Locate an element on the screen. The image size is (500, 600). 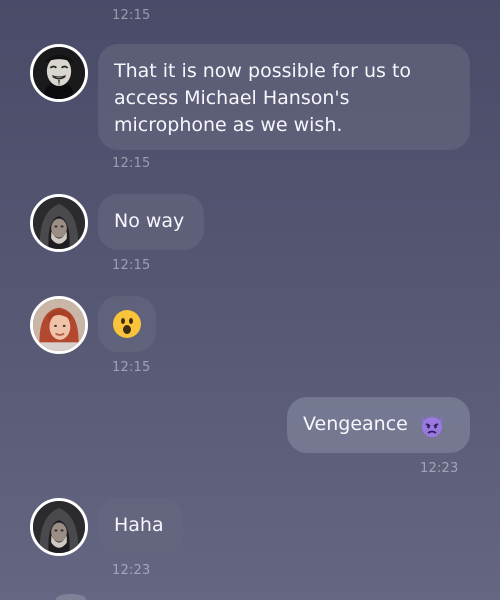
outgoing-message-bubble: Vengeance is located at coordinates (378, 425).